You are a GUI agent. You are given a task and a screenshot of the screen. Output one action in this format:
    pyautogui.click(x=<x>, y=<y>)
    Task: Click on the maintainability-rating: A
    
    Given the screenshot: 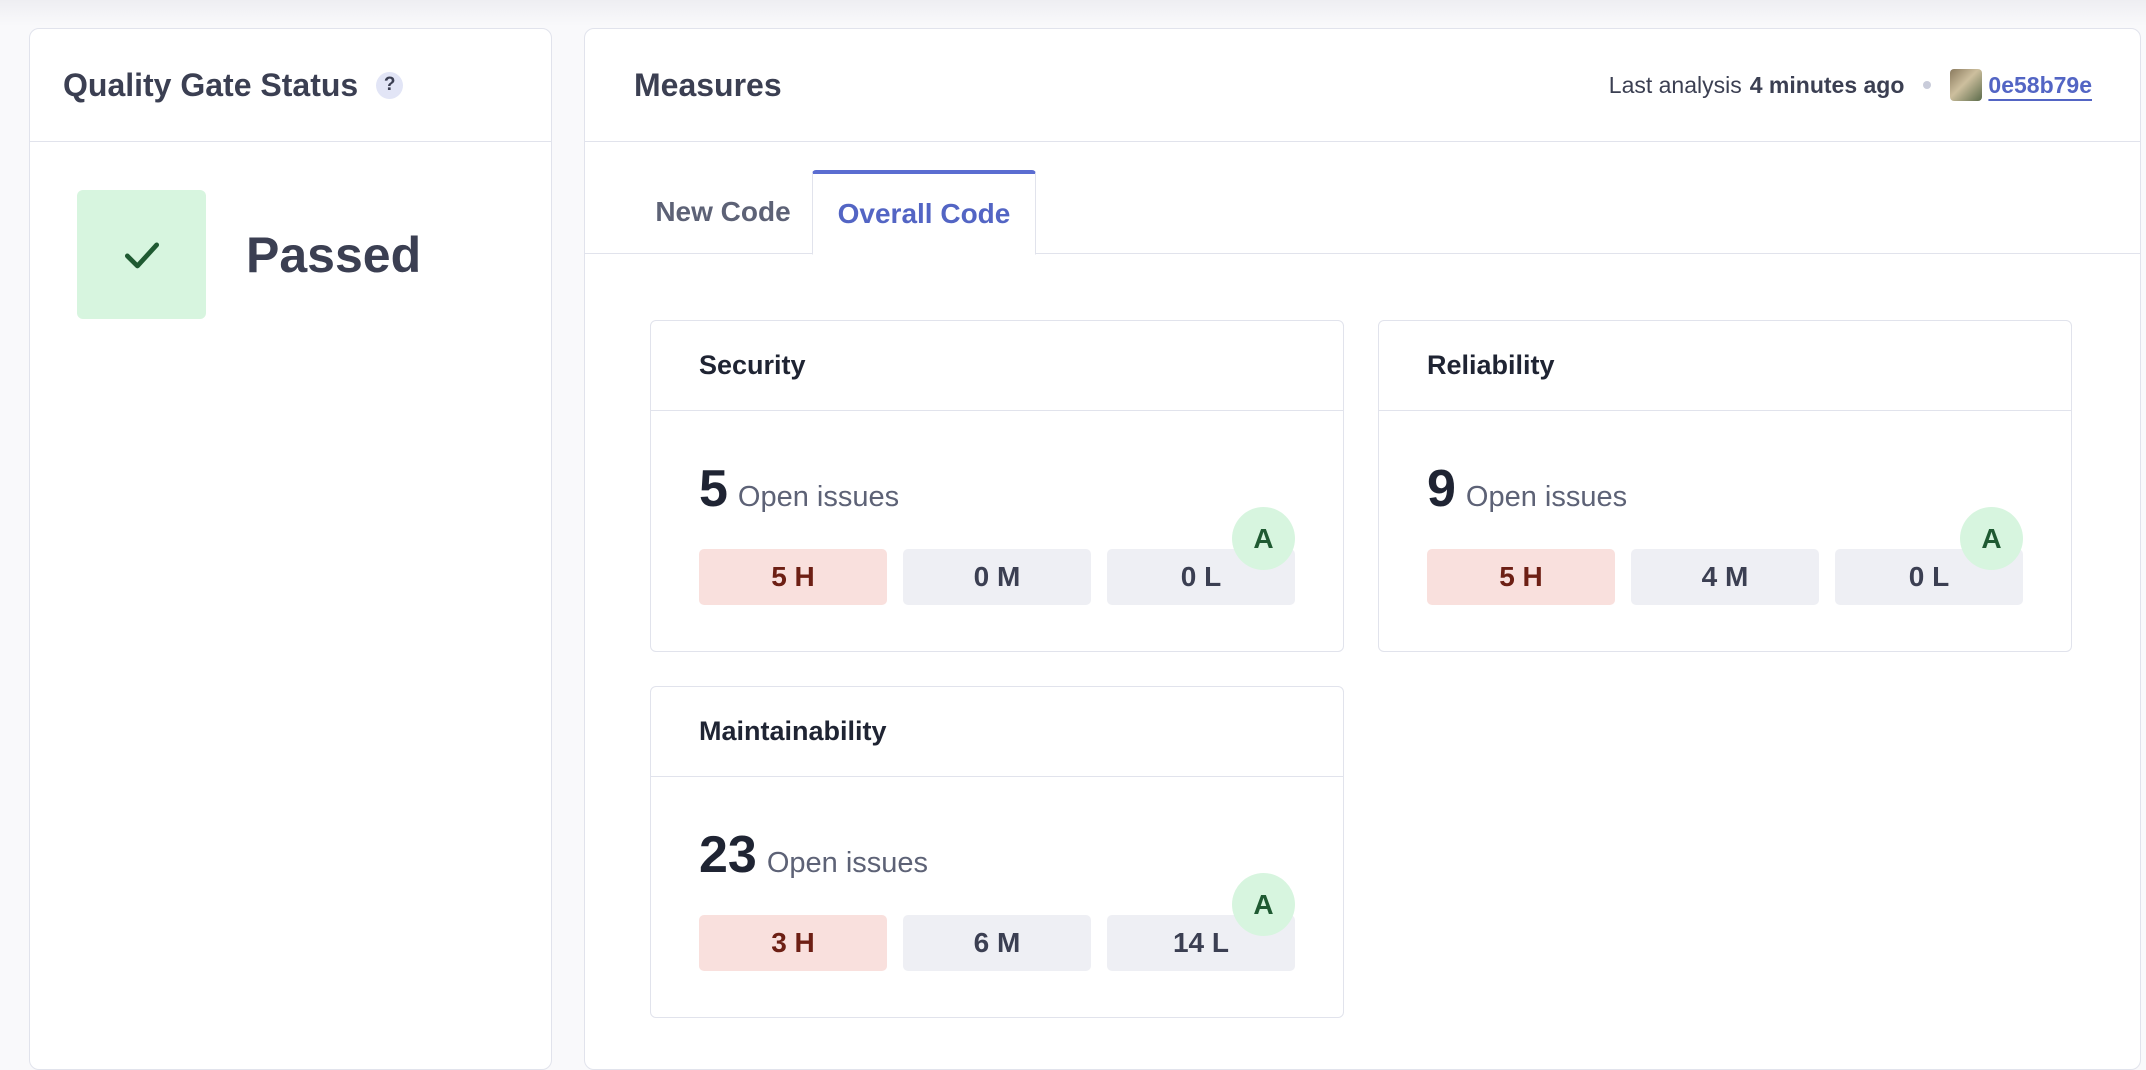 What is the action you would take?
    pyautogui.click(x=1263, y=904)
    